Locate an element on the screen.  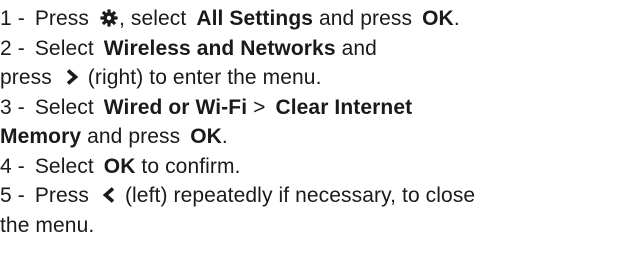
menu-item-all-settings: All Settings is located at coordinates (255, 18).